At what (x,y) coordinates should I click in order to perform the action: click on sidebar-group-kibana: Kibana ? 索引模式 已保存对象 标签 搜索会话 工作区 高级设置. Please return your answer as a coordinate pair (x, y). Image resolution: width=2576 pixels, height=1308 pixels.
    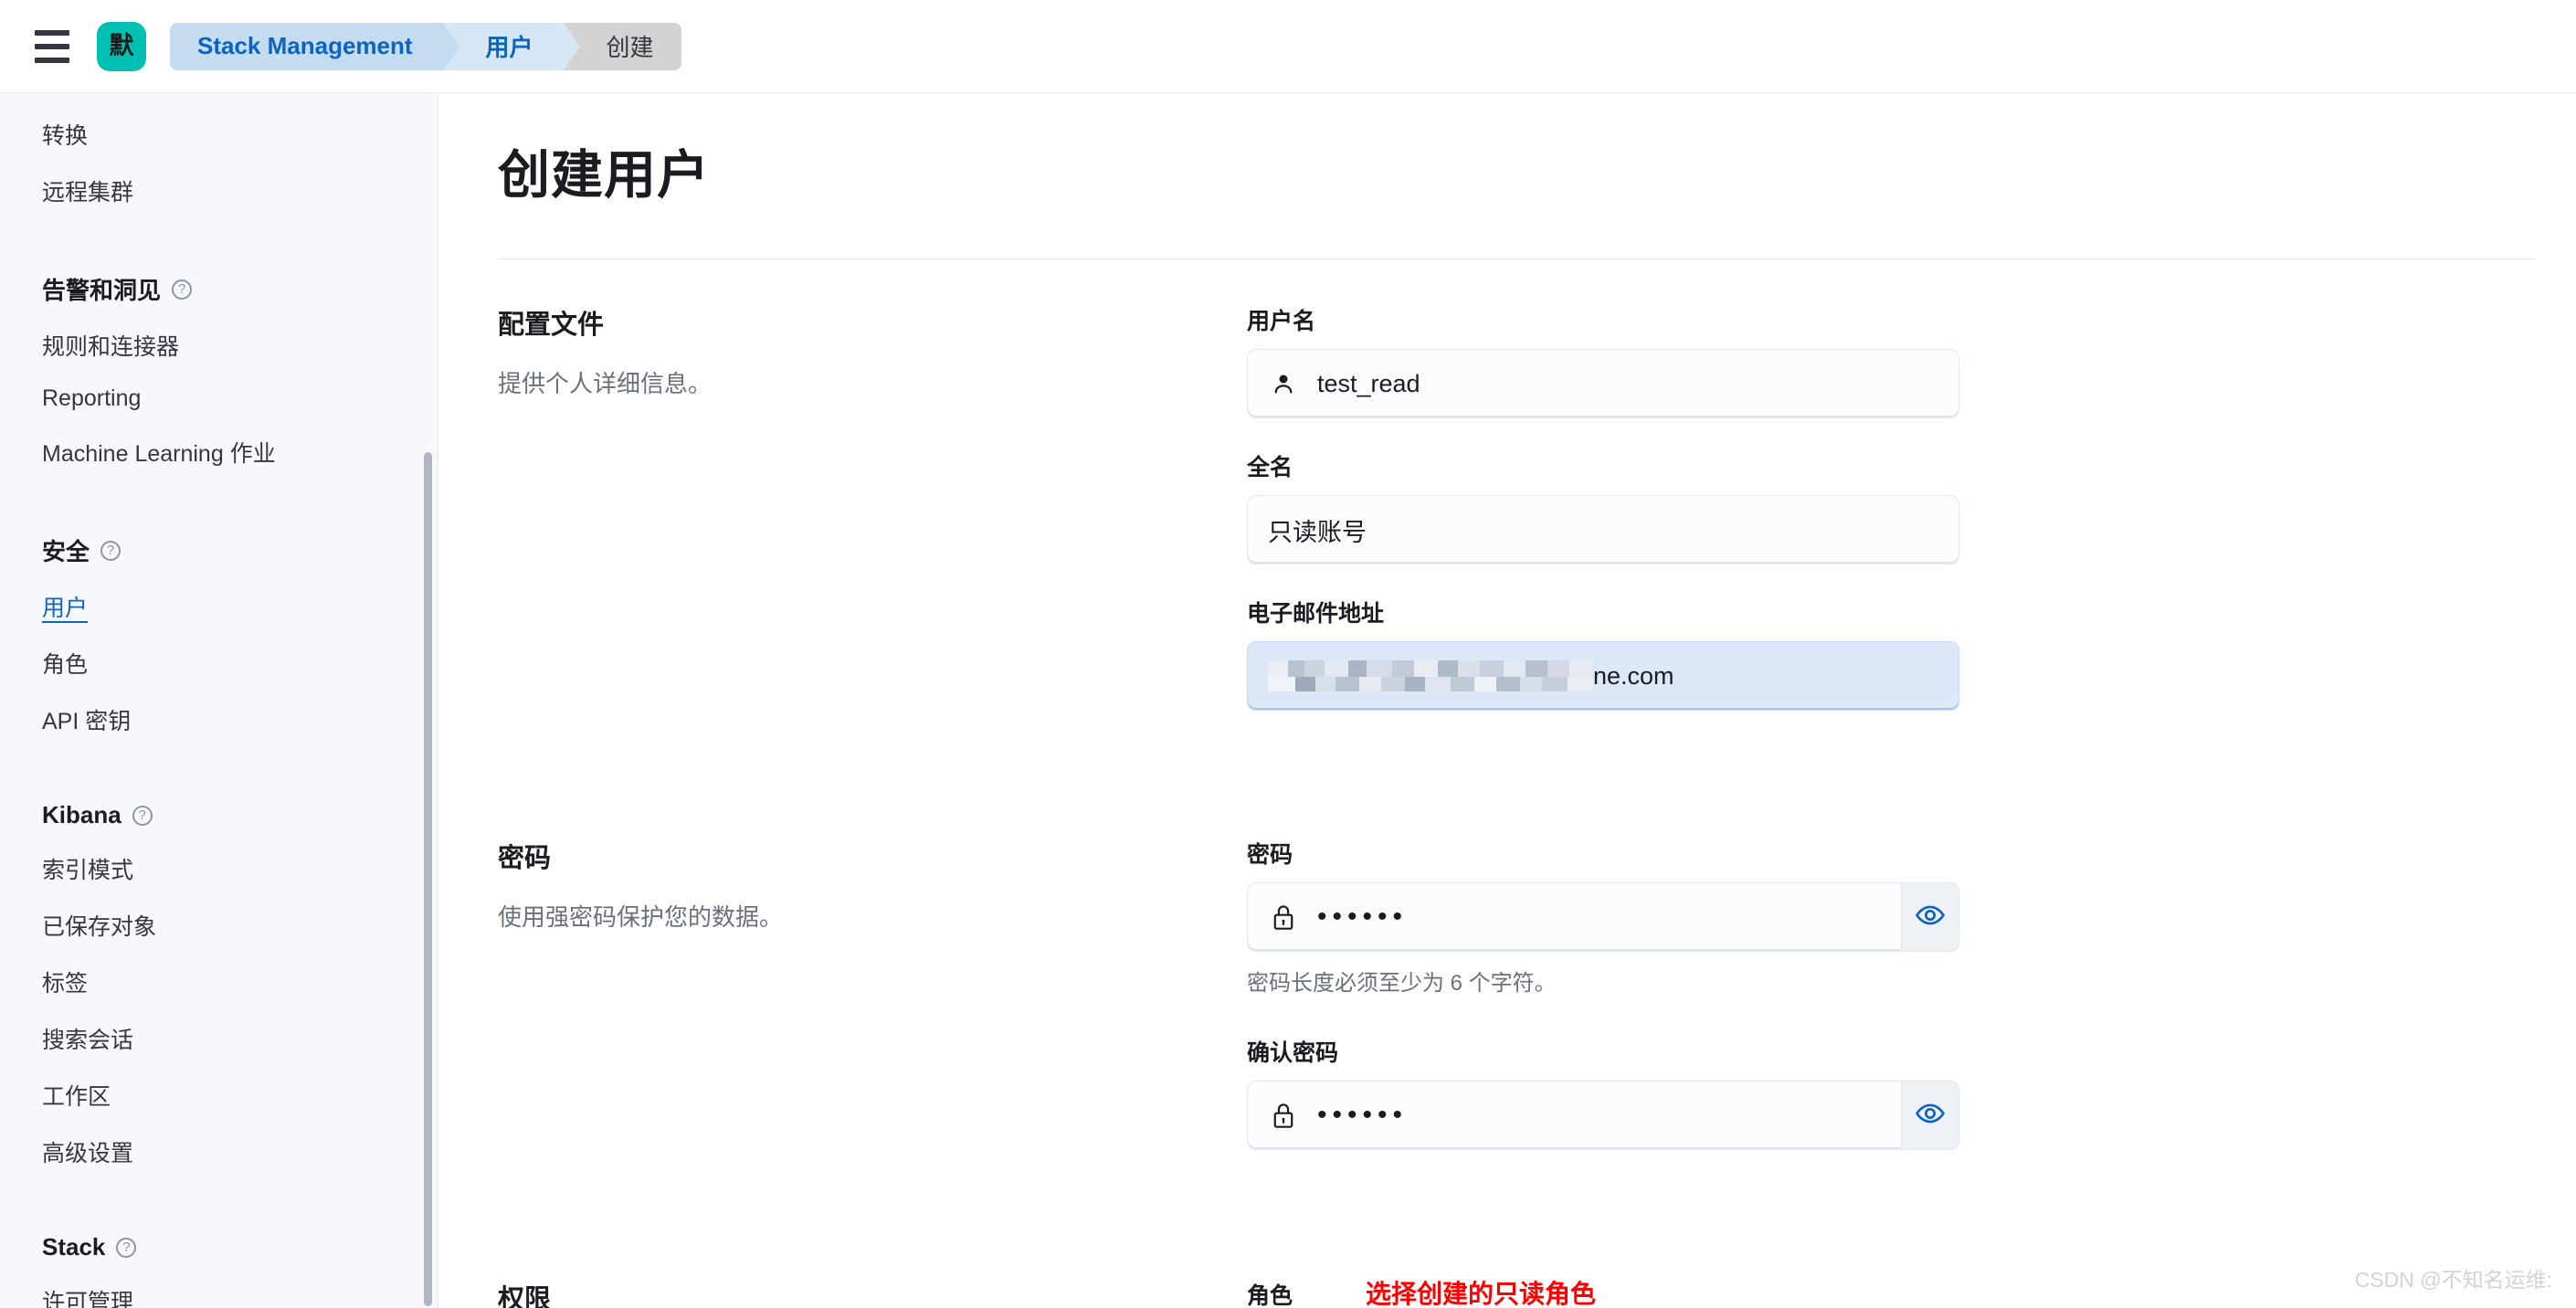
    Looking at the image, I should click on (240, 983).